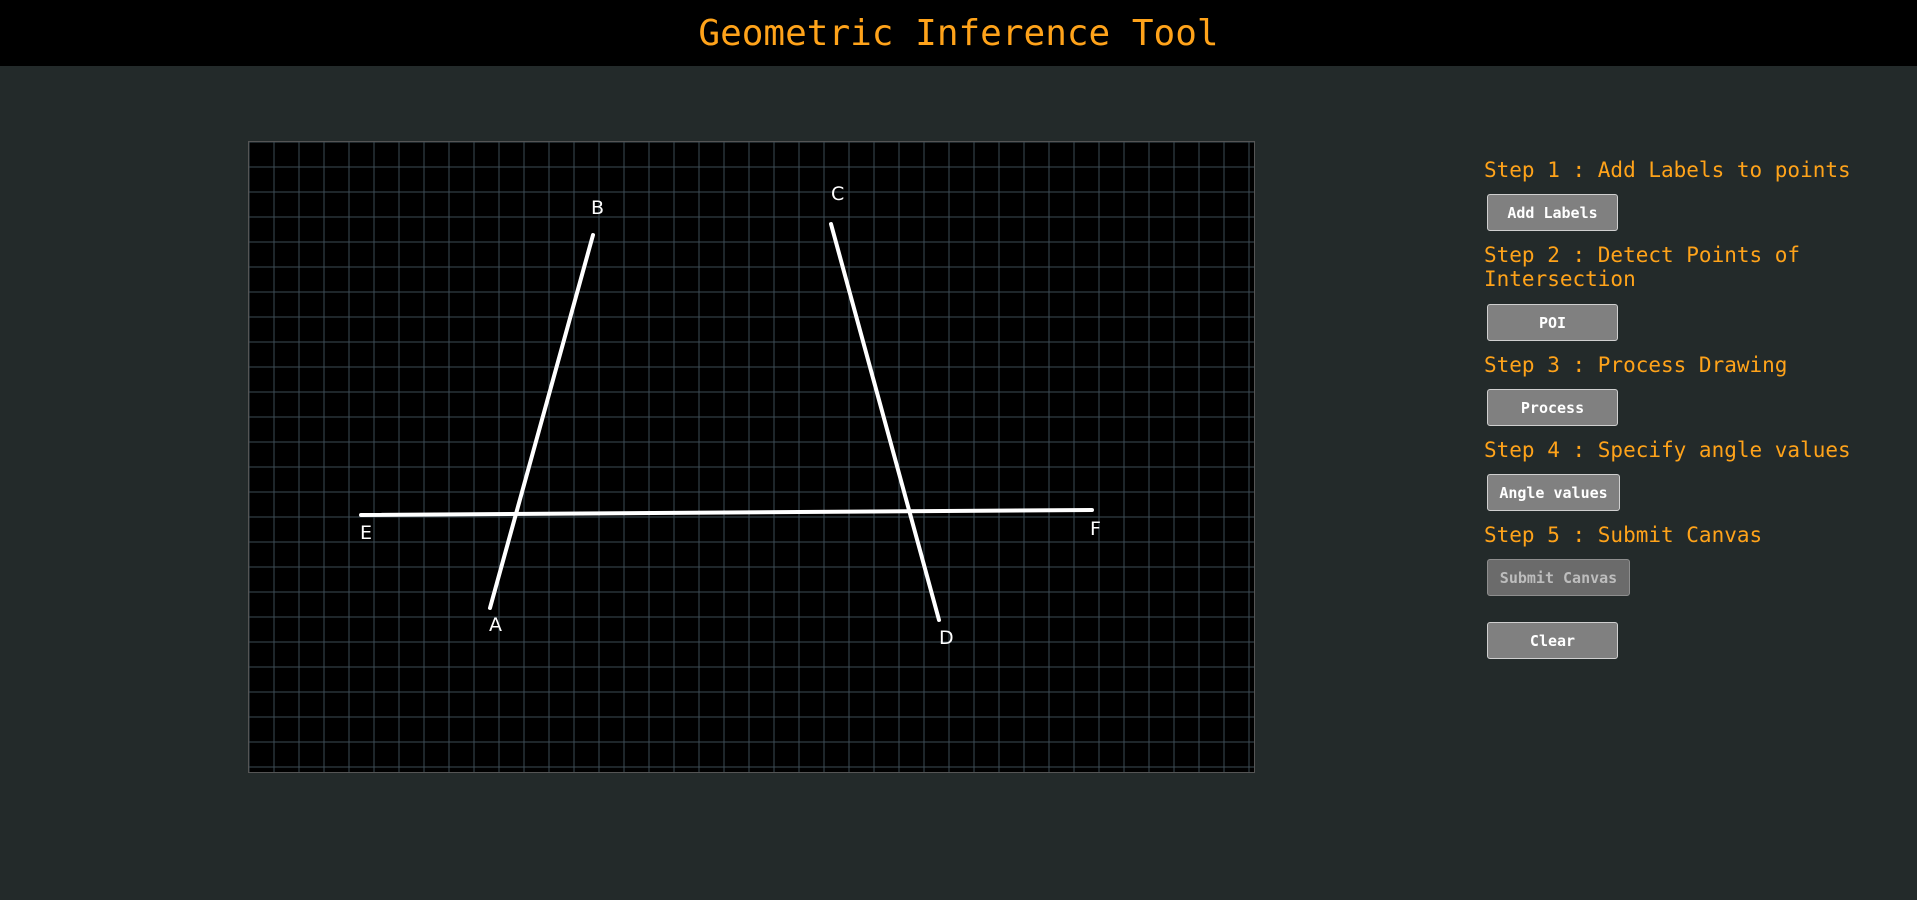 The height and width of the screenshot is (900, 1917). I want to click on point-label-e: E, so click(366, 533).